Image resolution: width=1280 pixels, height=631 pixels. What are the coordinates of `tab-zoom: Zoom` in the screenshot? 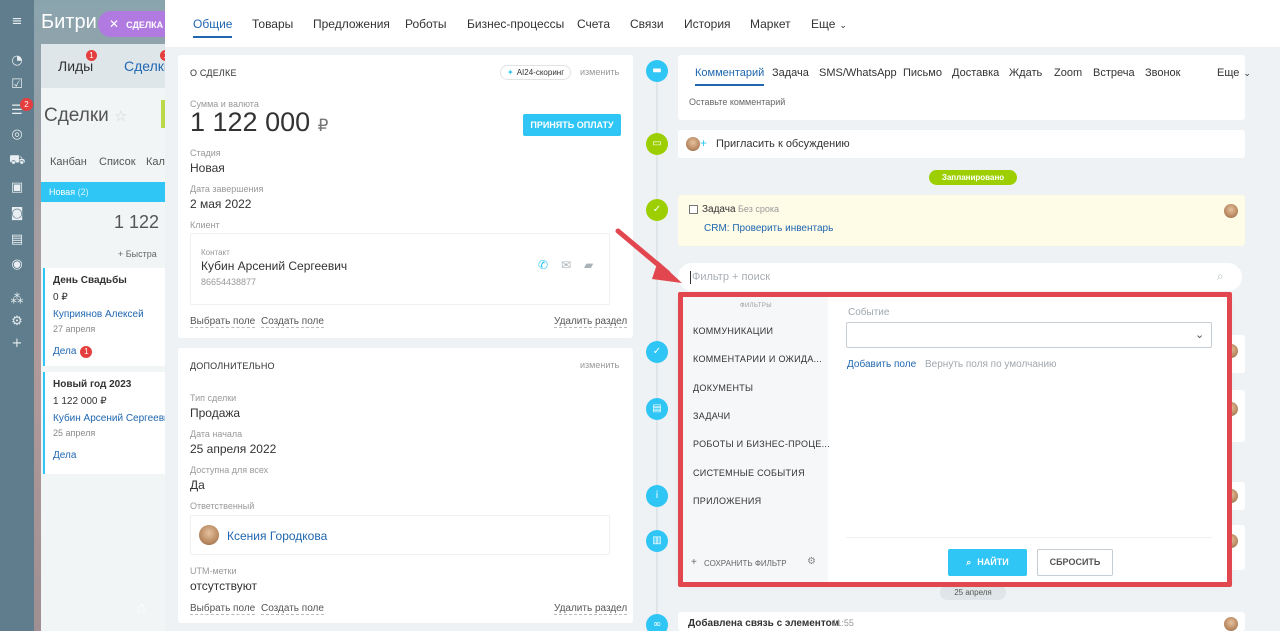 It's located at (1068, 73).